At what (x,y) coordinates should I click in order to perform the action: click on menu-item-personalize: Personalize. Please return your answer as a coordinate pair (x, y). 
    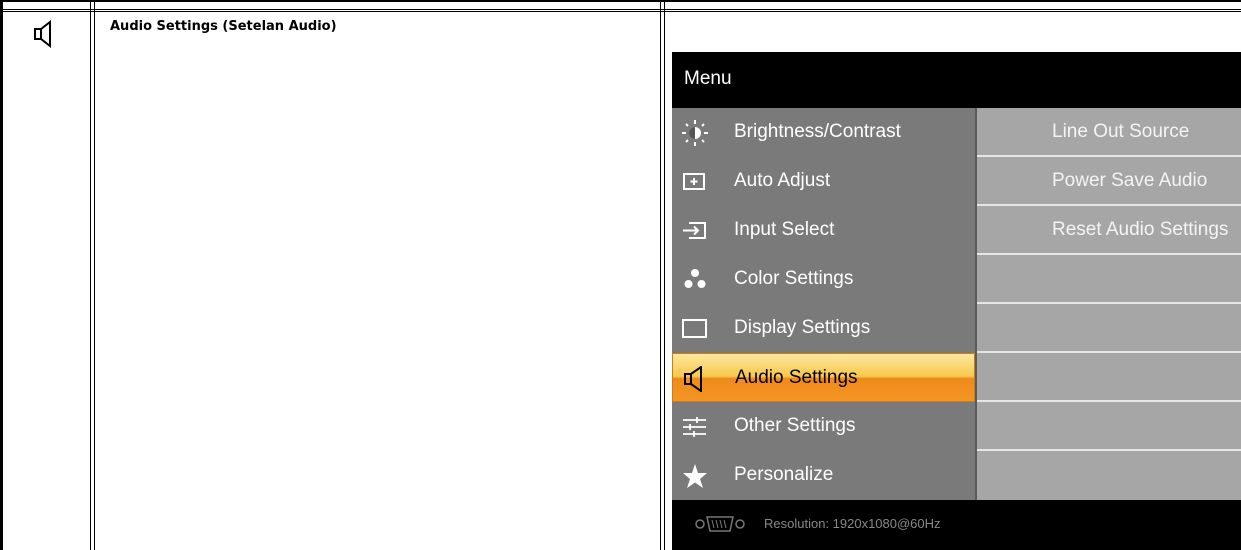
    Looking at the image, I should click on (823, 475).